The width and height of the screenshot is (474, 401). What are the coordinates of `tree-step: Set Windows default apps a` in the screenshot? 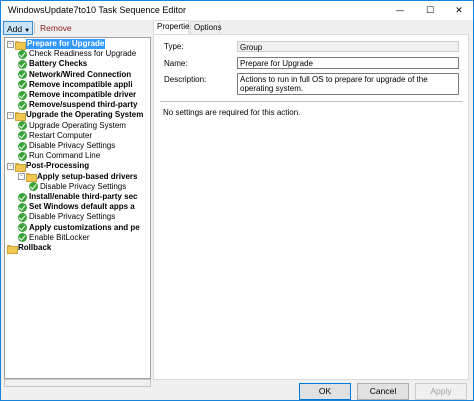 It's located at (76, 207).